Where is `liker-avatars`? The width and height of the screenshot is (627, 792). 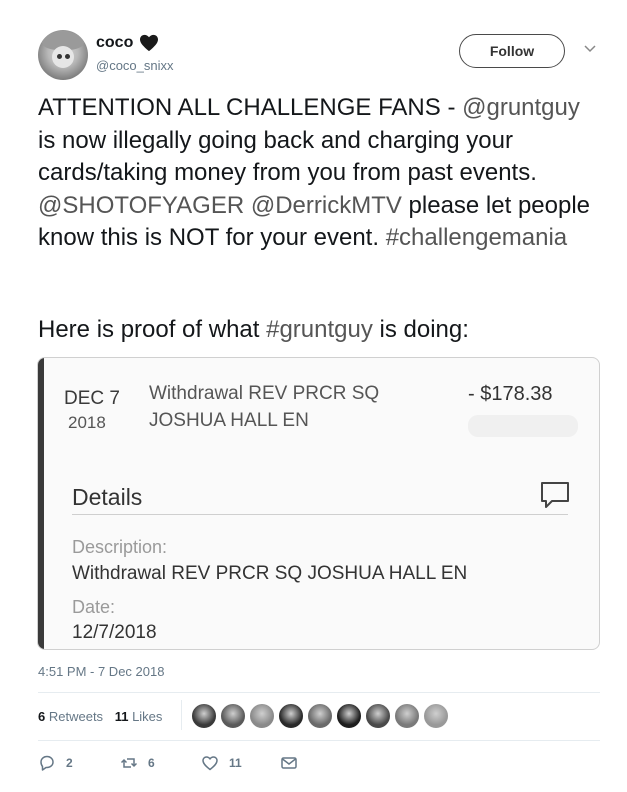
liker-avatars is located at coordinates (321, 716).